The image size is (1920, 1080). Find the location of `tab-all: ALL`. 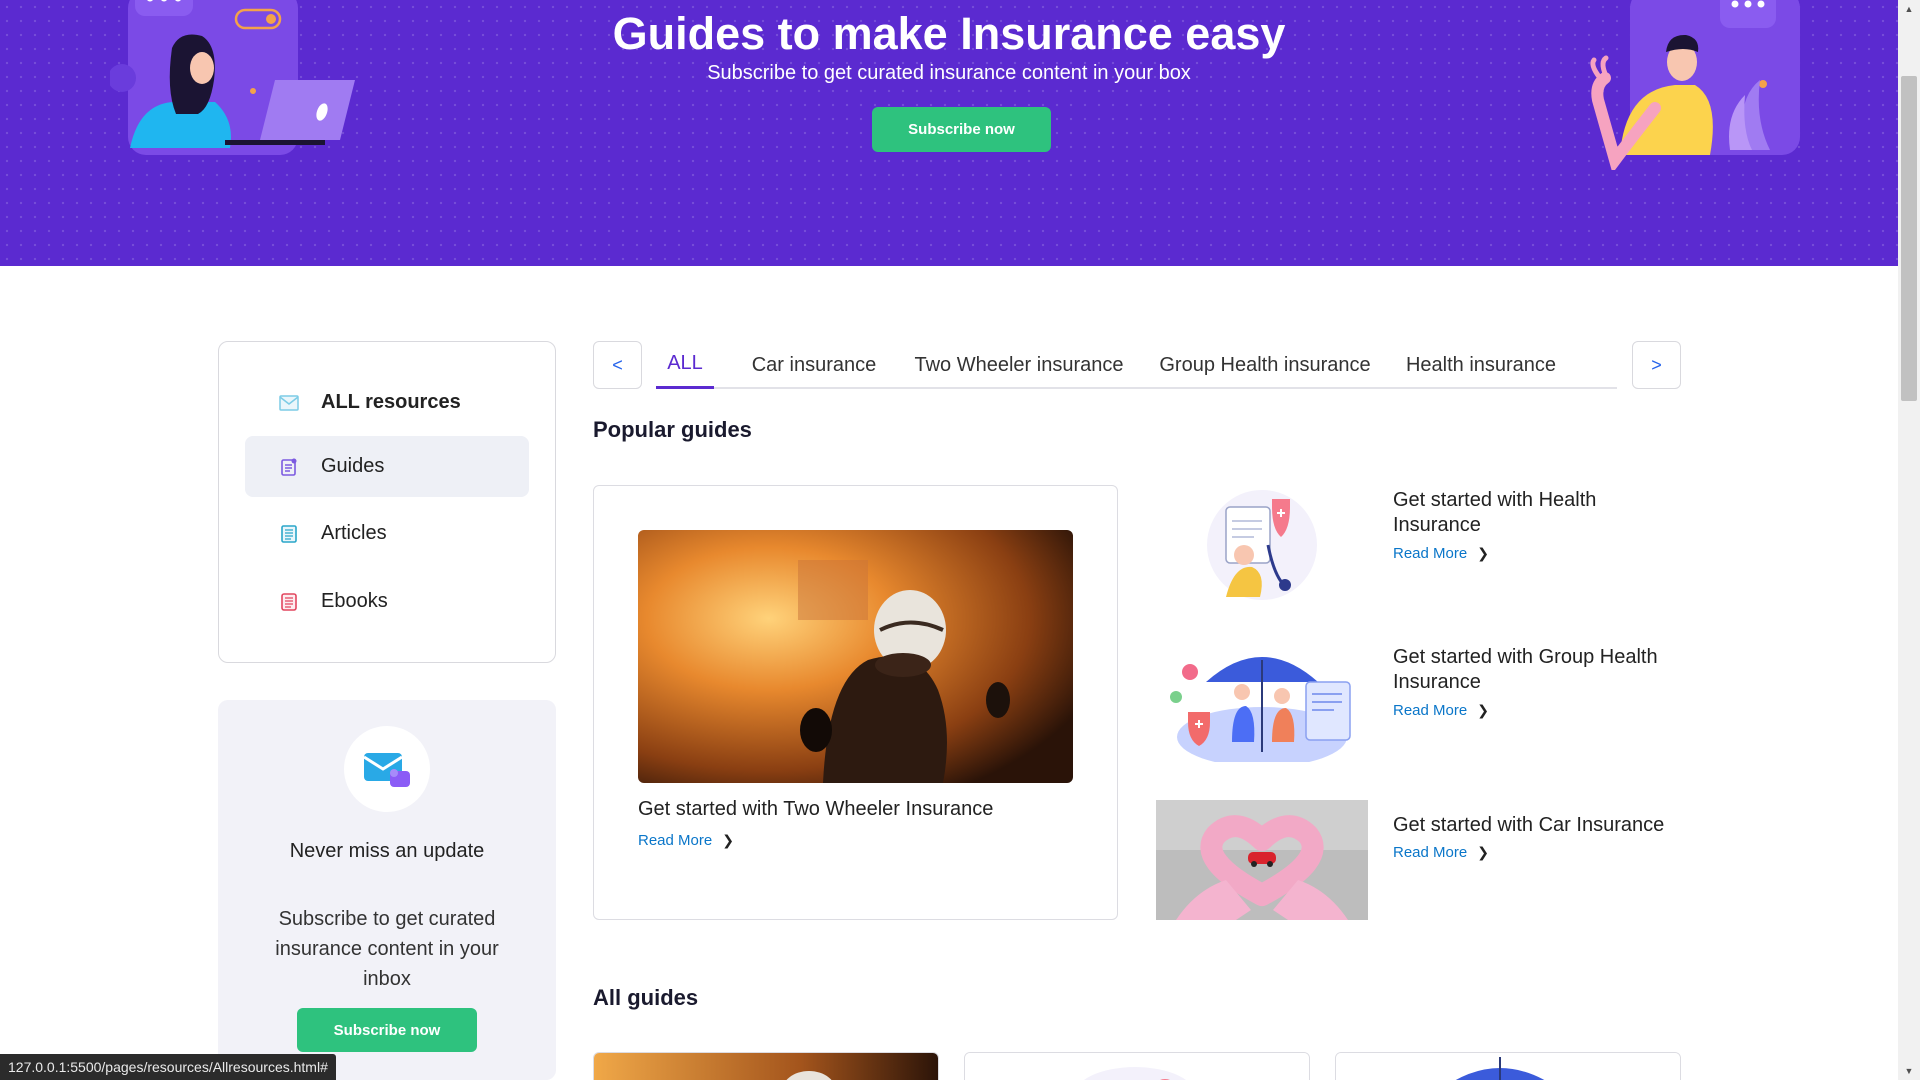

tab-all: ALL is located at coordinates (685, 365).